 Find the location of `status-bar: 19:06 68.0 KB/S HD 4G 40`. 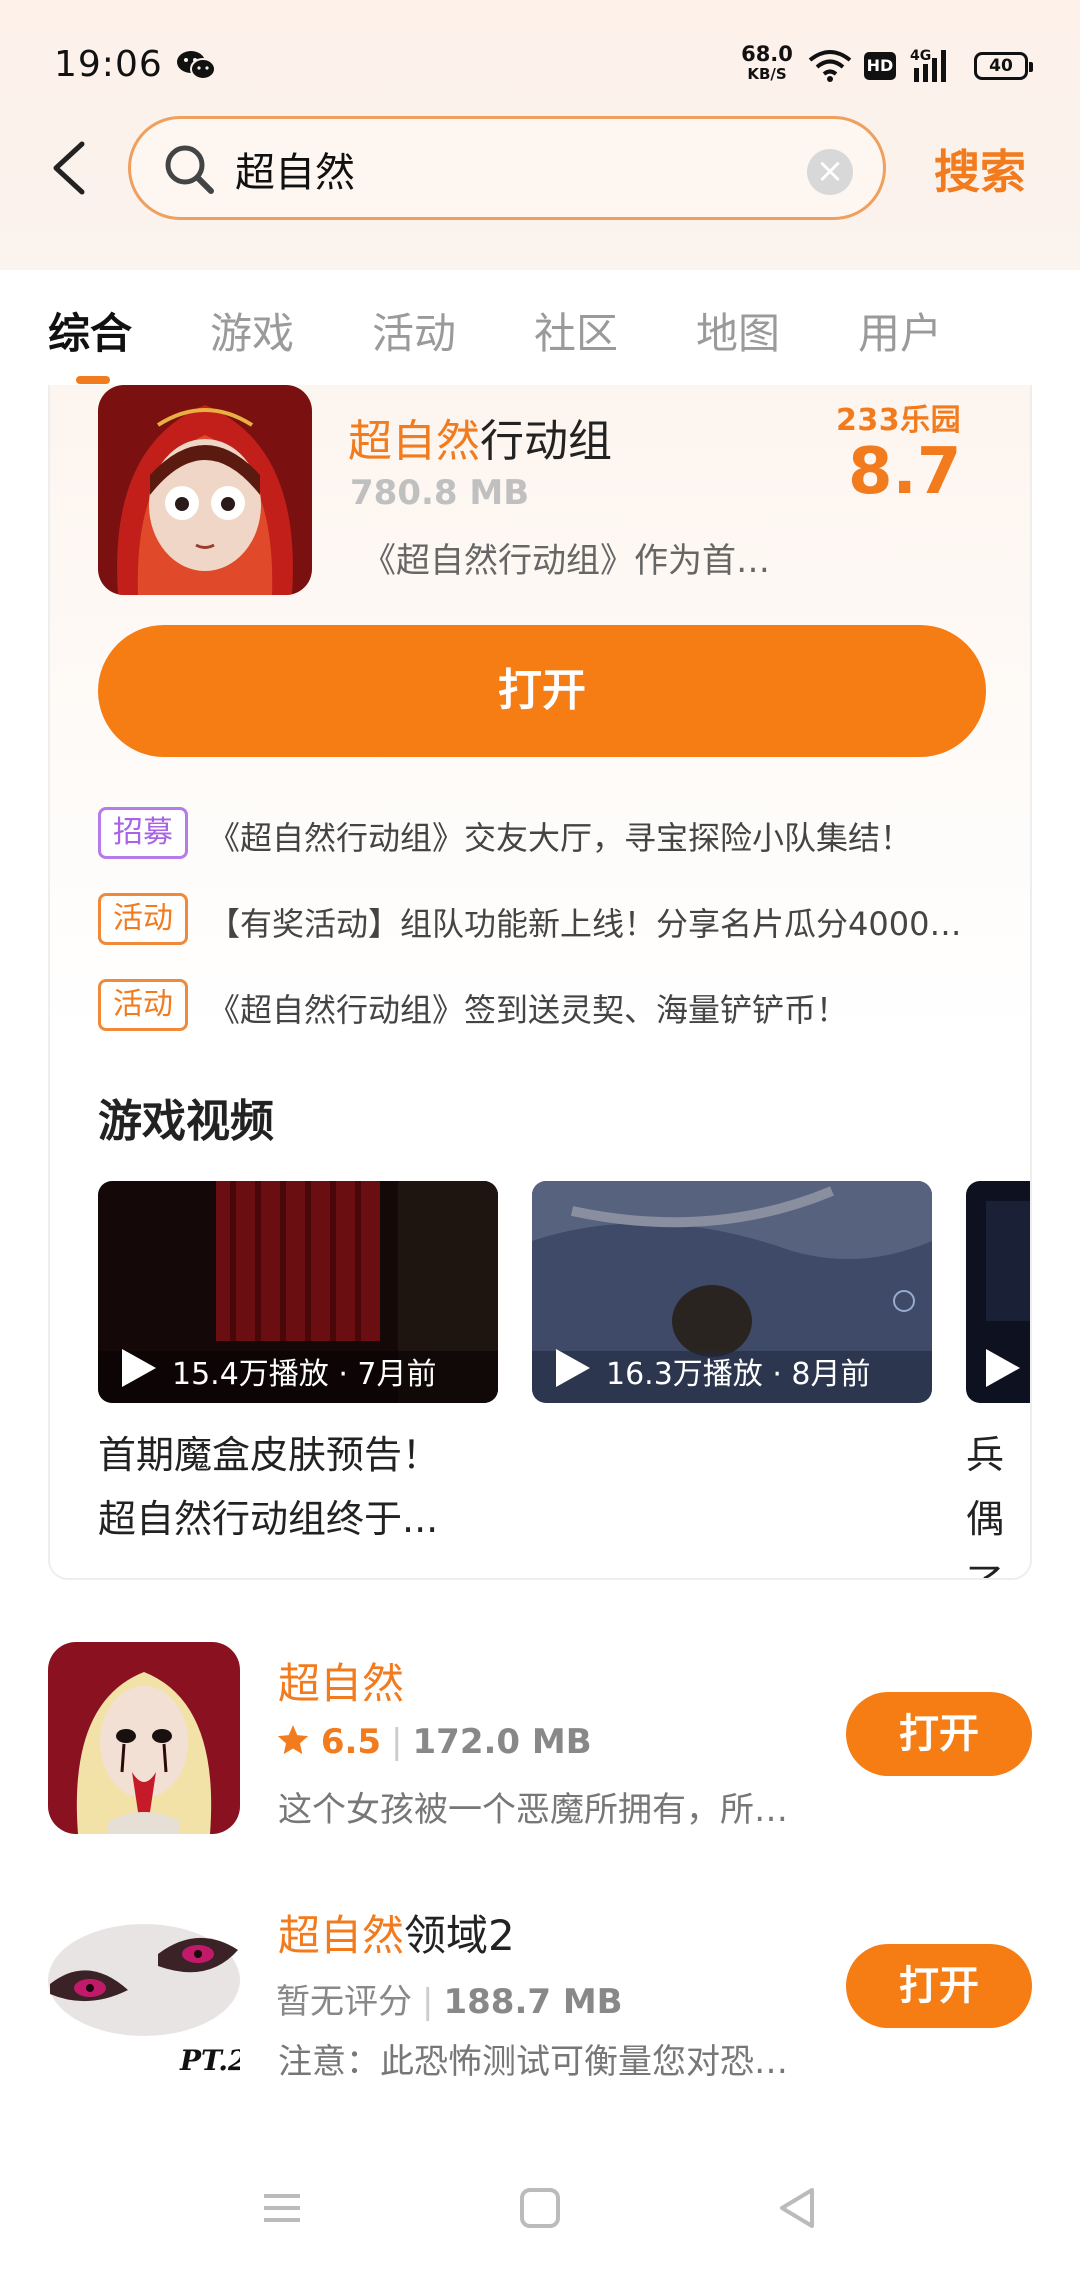

status-bar: 19:06 68.0 KB/S HD 4G 40 is located at coordinates (540, 60).